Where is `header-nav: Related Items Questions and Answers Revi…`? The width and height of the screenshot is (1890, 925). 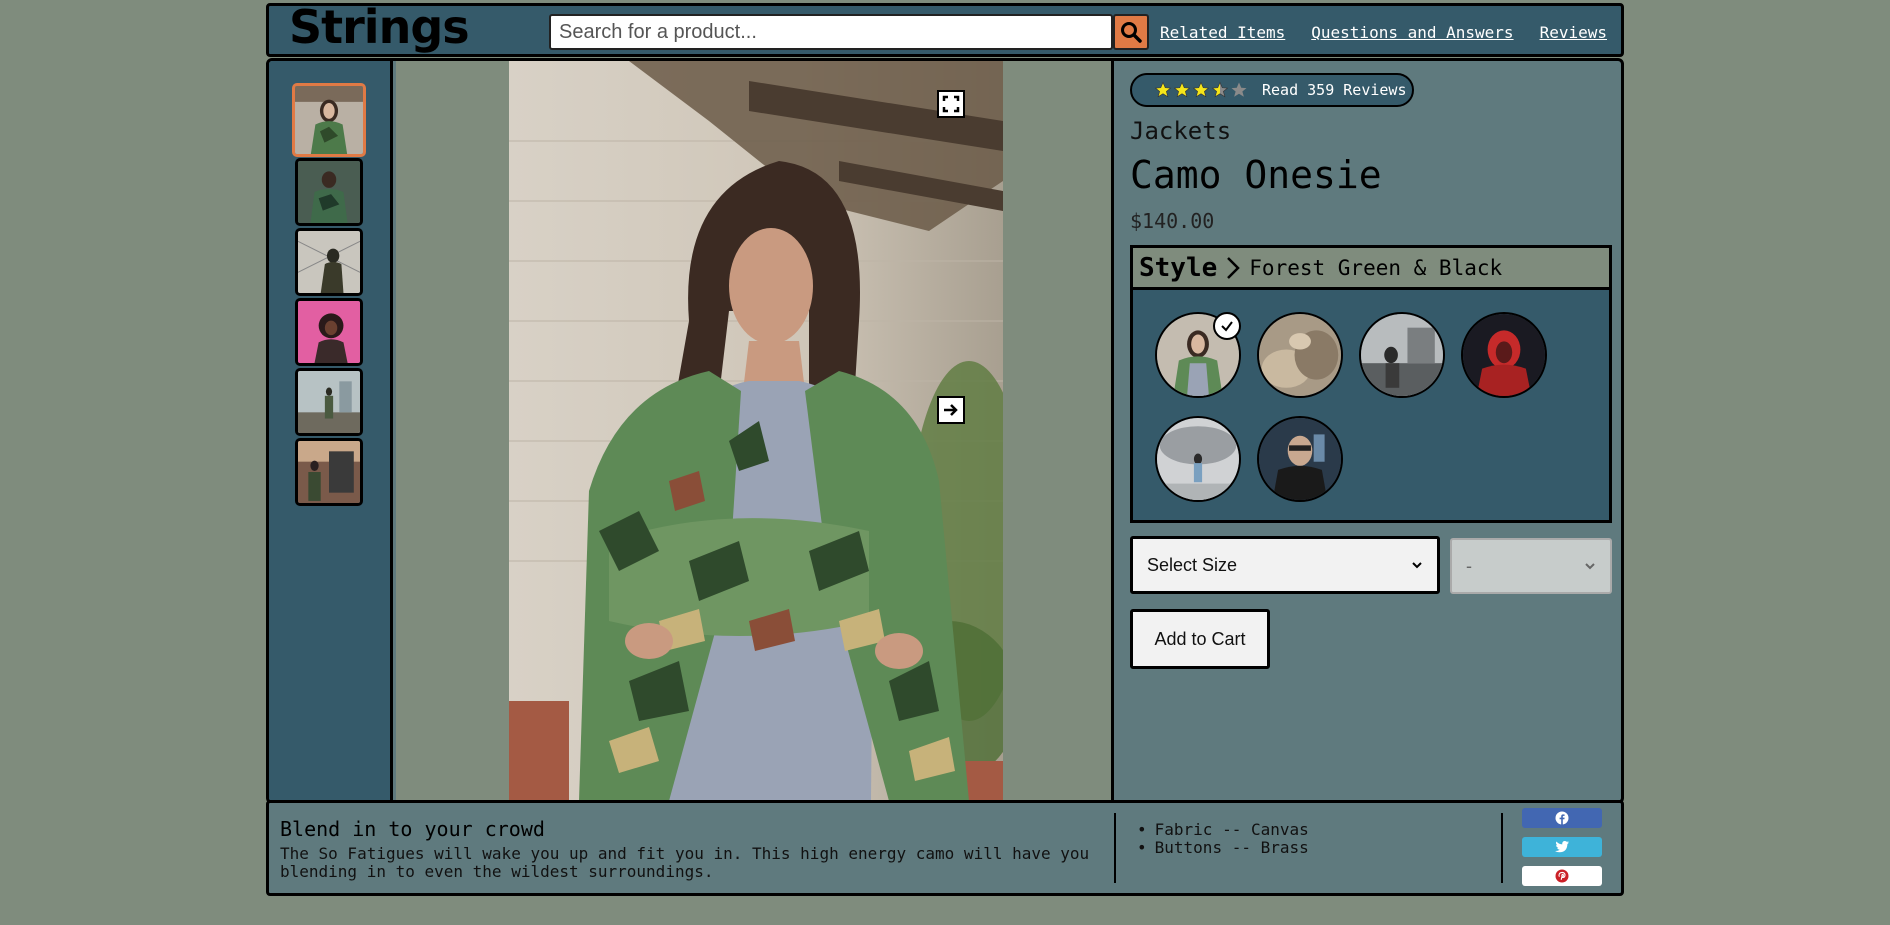
header-nav: Related Items Questions and Answers Revi… is located at coordinates (1383, 32).